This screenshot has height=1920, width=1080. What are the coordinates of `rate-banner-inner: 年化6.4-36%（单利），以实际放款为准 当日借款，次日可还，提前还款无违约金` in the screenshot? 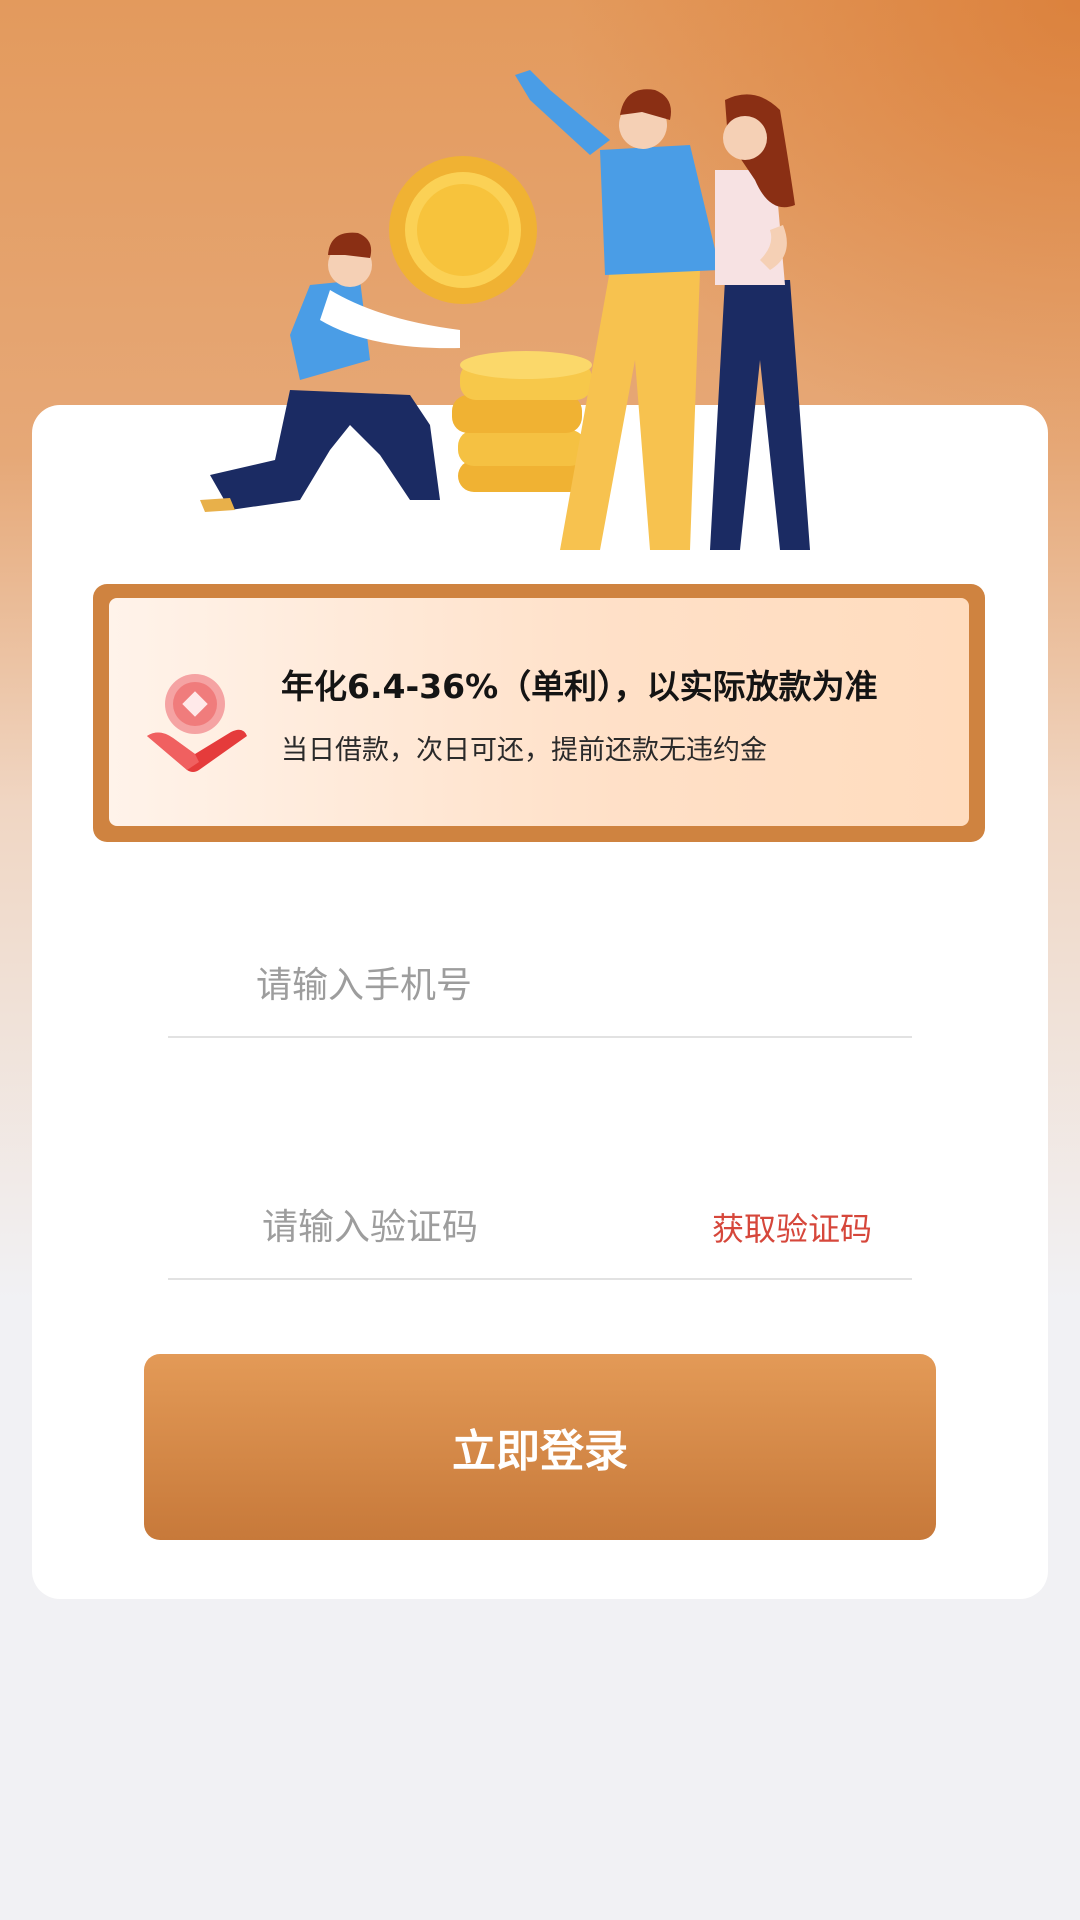 It's located at (539, 712).